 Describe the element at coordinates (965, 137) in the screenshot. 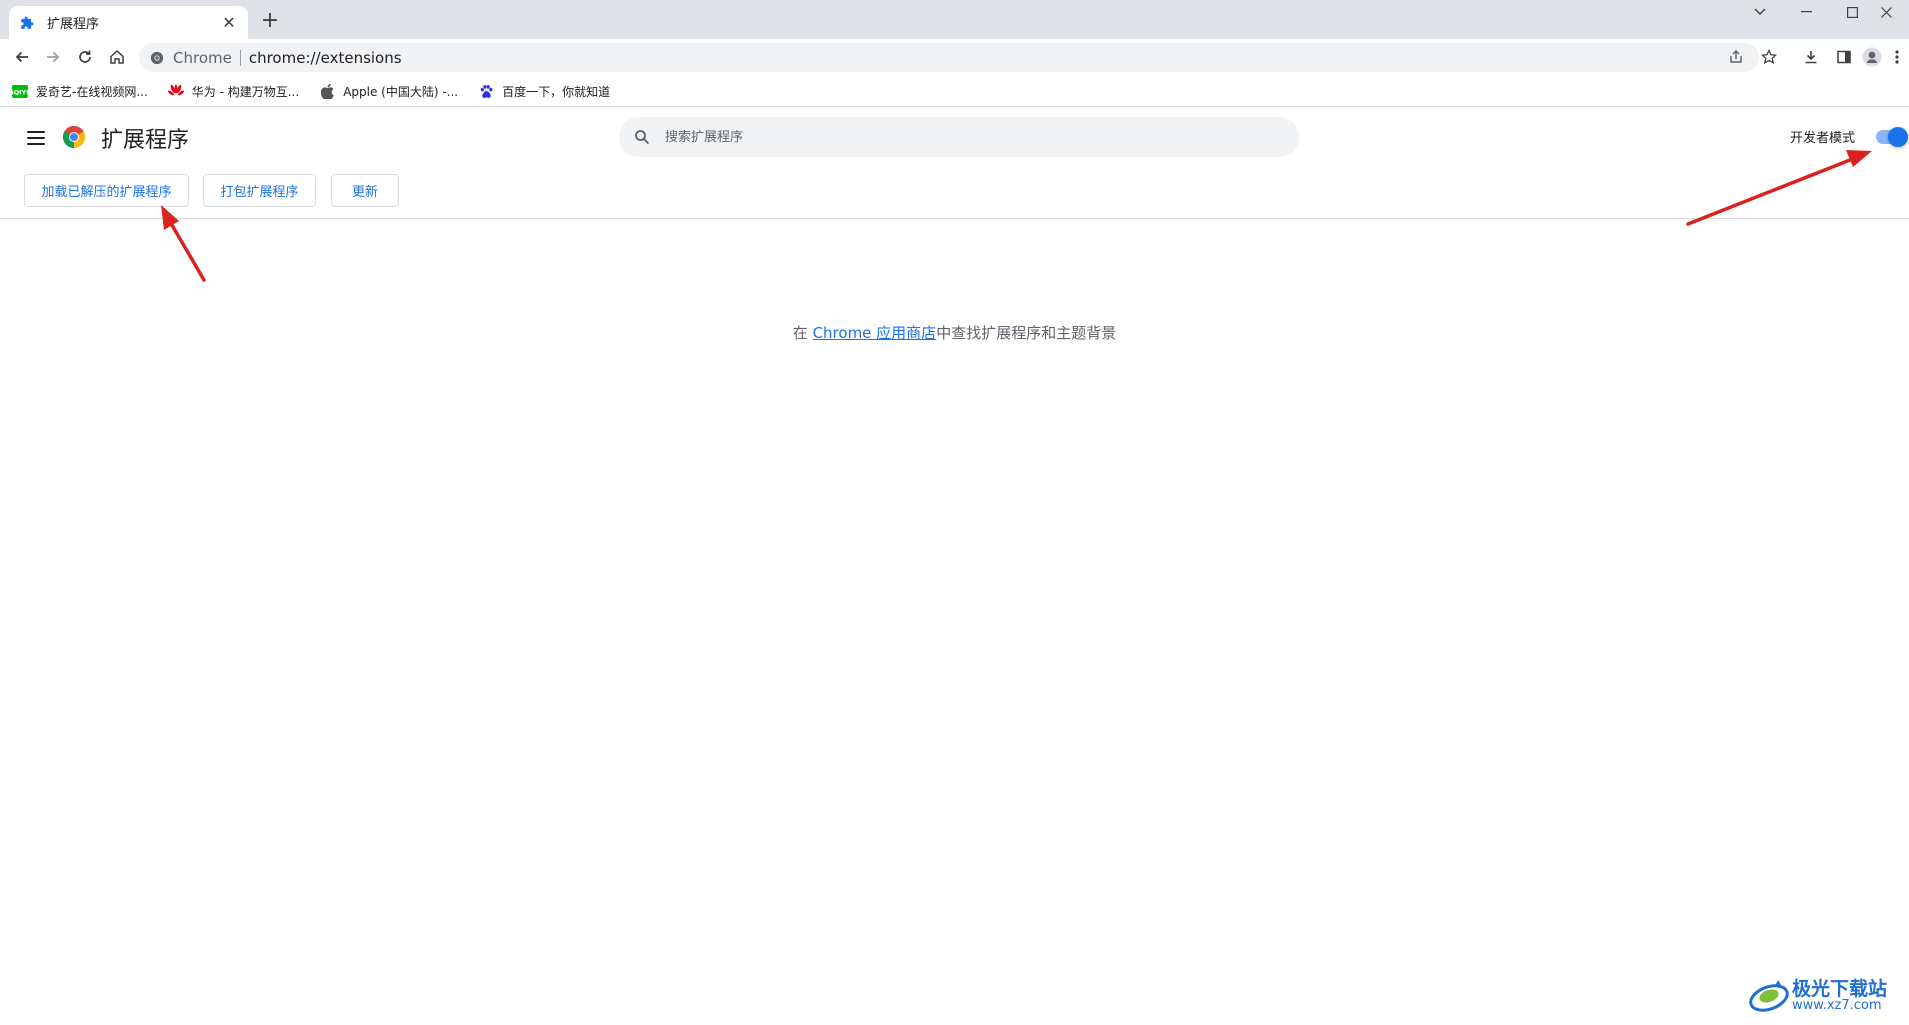

I see `search-input` at that location.